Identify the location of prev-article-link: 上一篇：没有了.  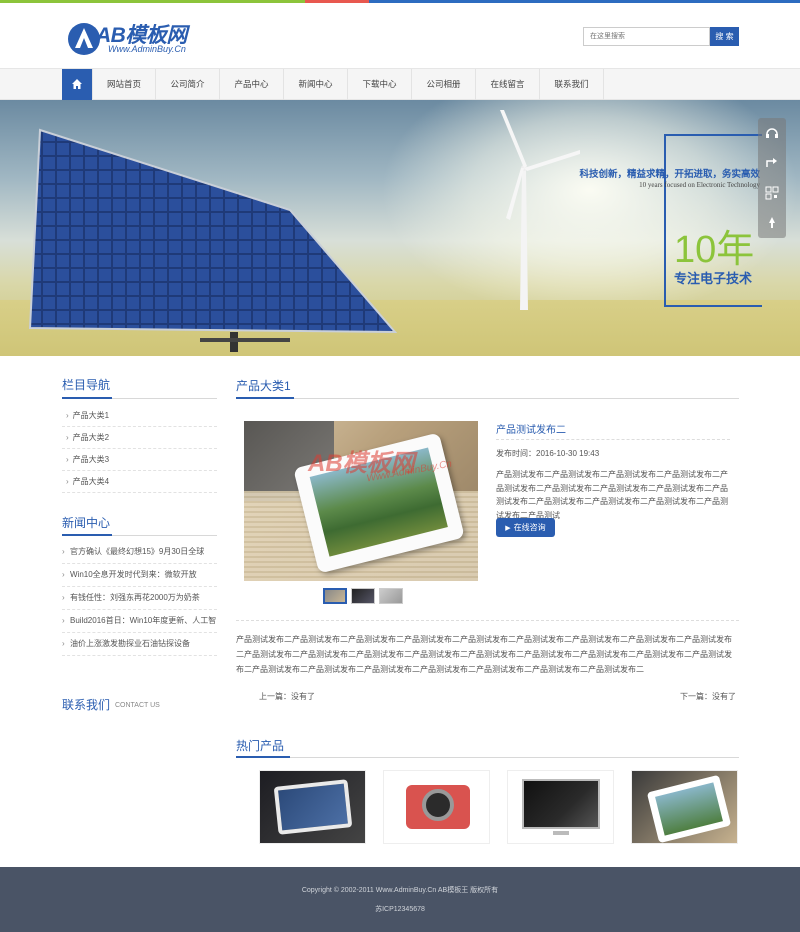
(287, 696).